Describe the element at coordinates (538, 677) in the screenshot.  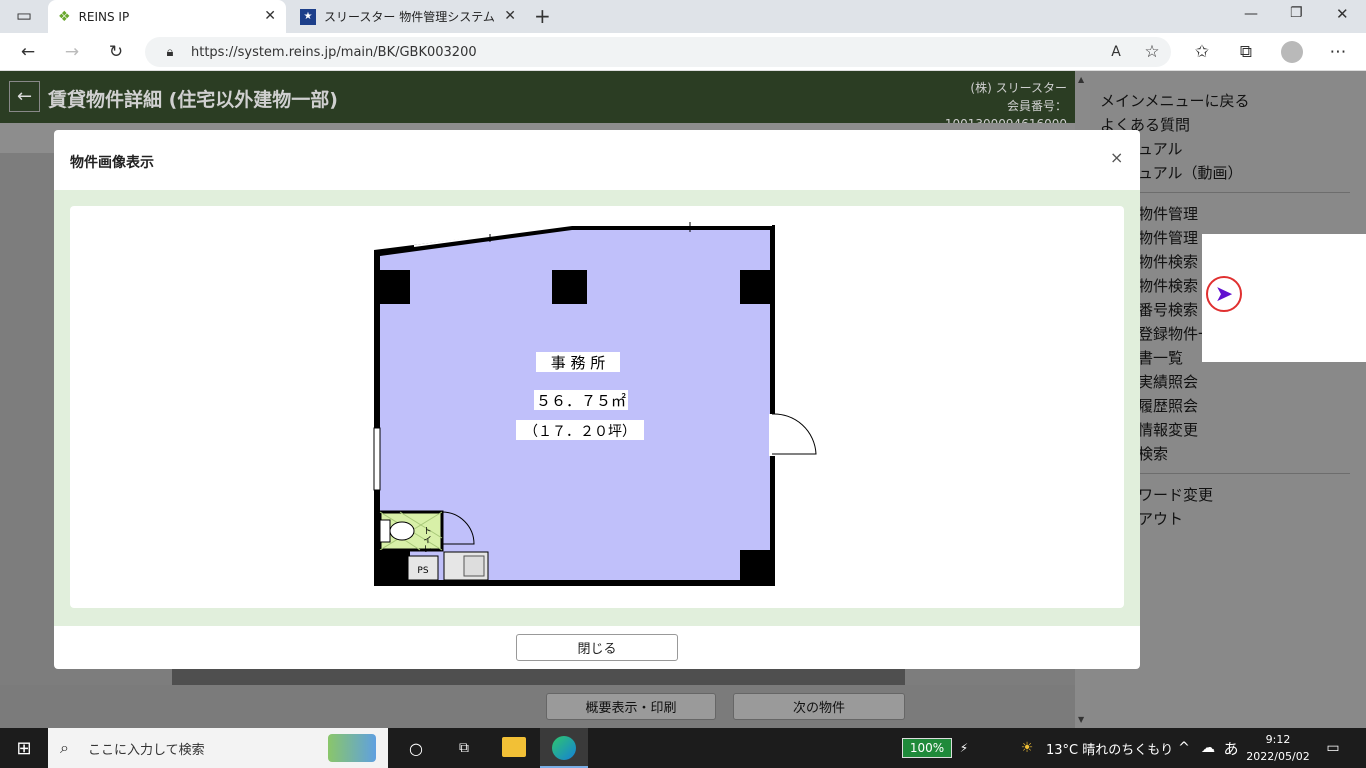
I see `thumbnail-strip` at that location.